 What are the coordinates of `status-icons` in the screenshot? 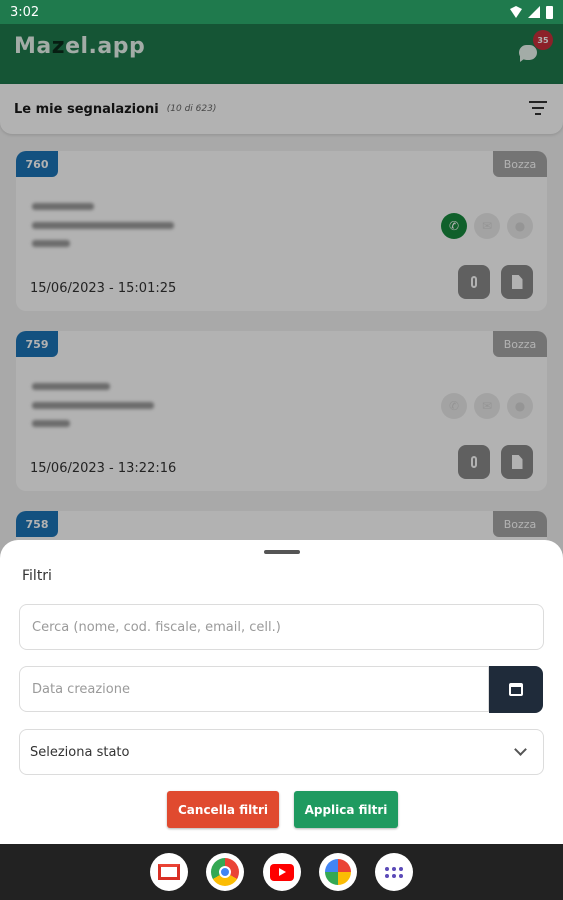 It's located at (531, 12).